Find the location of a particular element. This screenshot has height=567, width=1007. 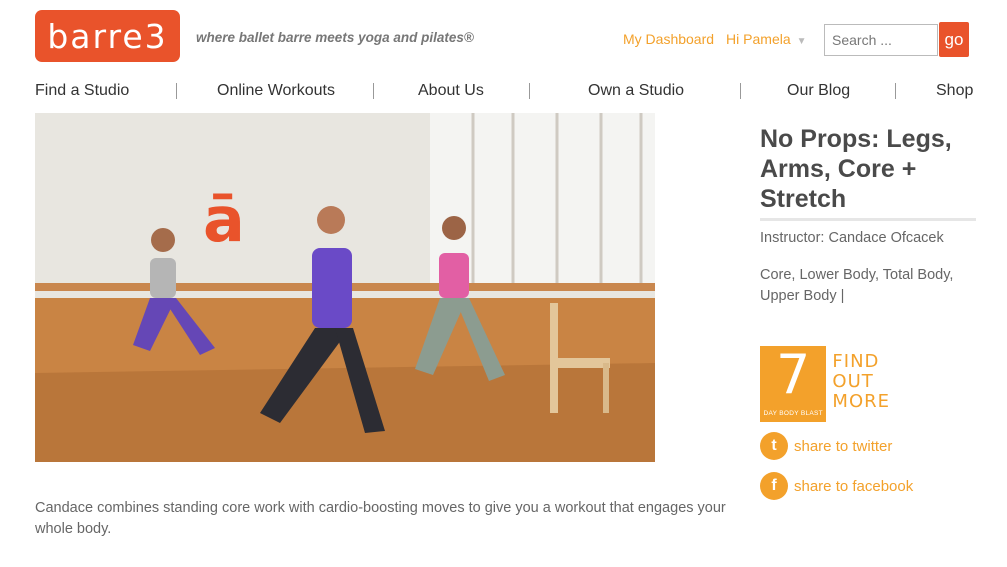

search-box is located at coordinates (881, 40).